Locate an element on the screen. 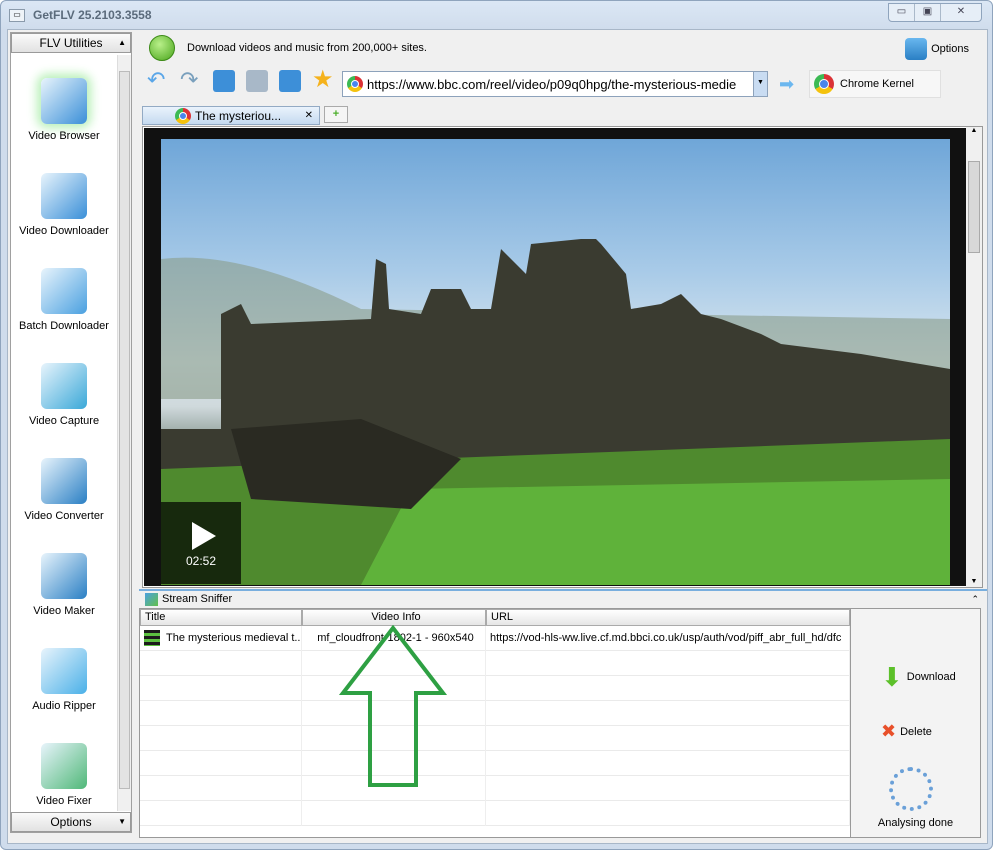  collapse-icon: ⌃ is located at coordinates (975, 599).